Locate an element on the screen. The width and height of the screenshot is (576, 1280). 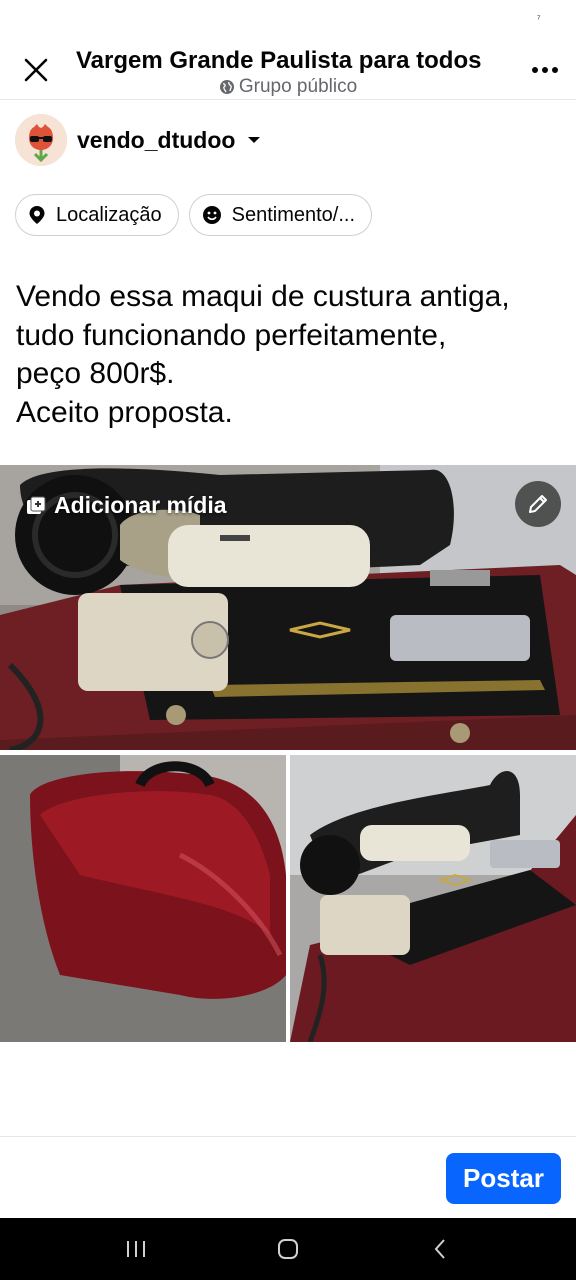
back-button is located at coordinates (440, 1249).